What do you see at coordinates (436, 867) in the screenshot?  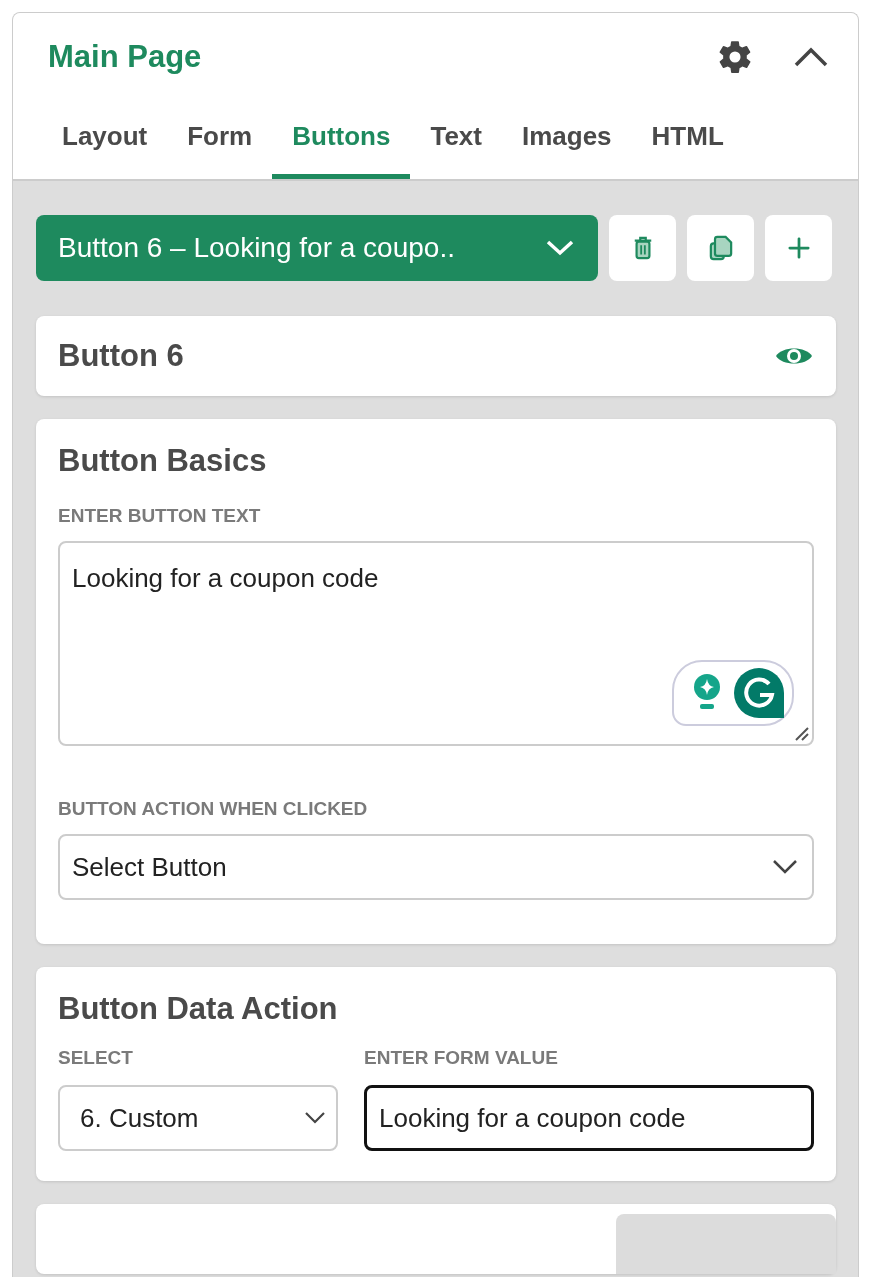 I see `button-action-select: Select Button` at bounding box center [436, 867].